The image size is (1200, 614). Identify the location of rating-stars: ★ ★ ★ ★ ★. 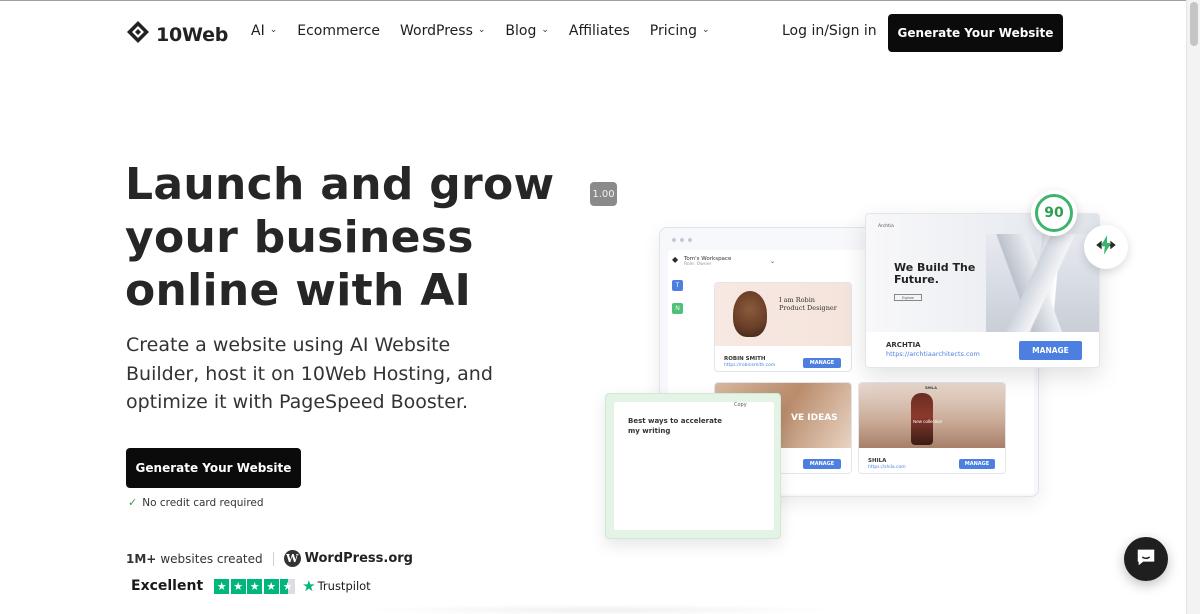
(255, 586).